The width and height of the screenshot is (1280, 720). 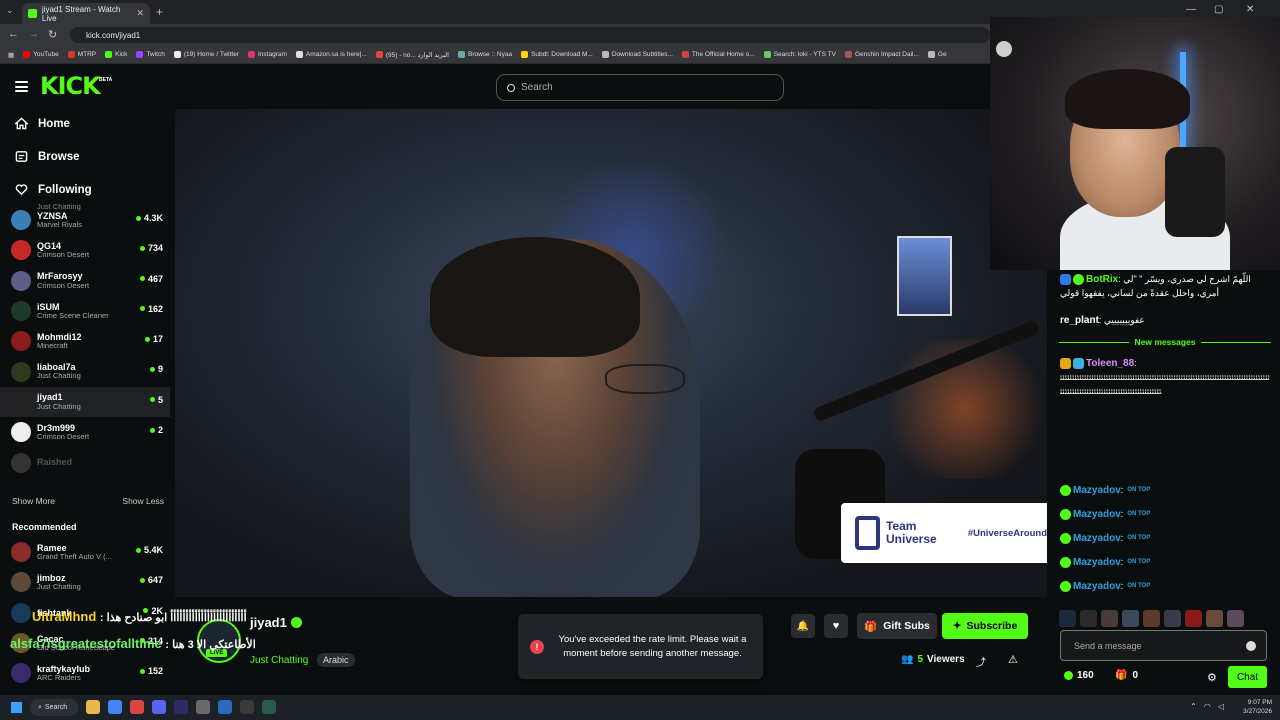 What do you see at coordinates (85, 311) in the screenshot?
I see `channel-item: iSUM Crime Scene Cleaner 162` at bounding box center [85, 311].